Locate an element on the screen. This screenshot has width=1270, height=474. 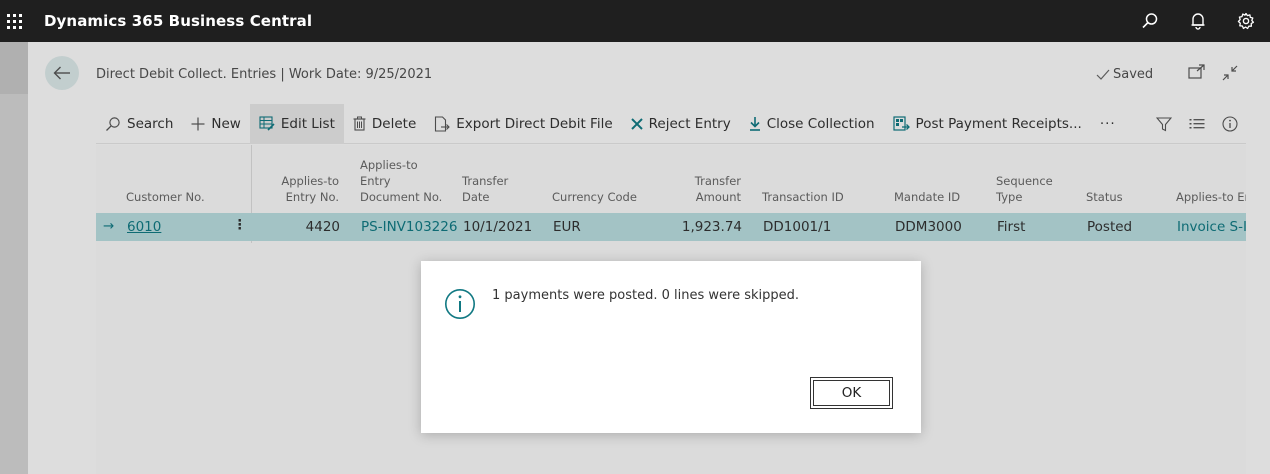
app-bar: Dynamics 365 Business Central is located at coordinates (635, 21).